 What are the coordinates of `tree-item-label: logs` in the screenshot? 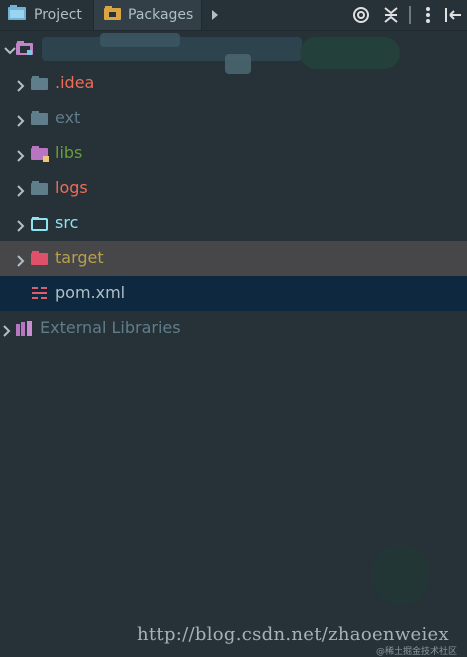 It's located at (71, 187).